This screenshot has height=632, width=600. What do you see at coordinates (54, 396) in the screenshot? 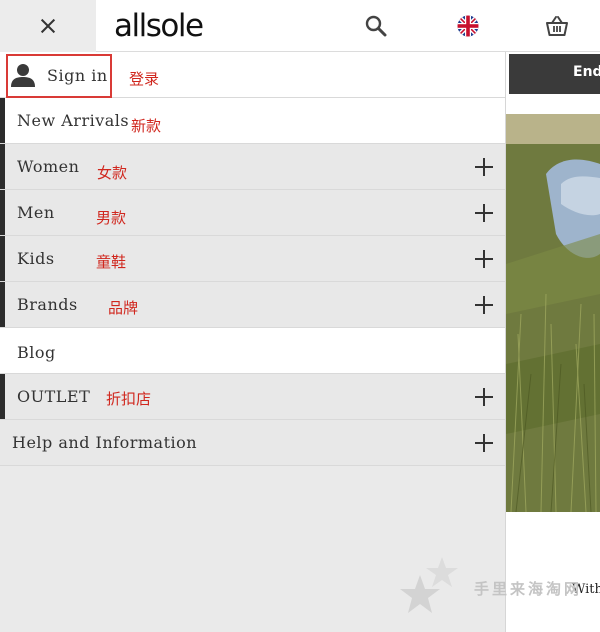
I see `menu-item-label: OUTLET` at bounding box center [54, 396].